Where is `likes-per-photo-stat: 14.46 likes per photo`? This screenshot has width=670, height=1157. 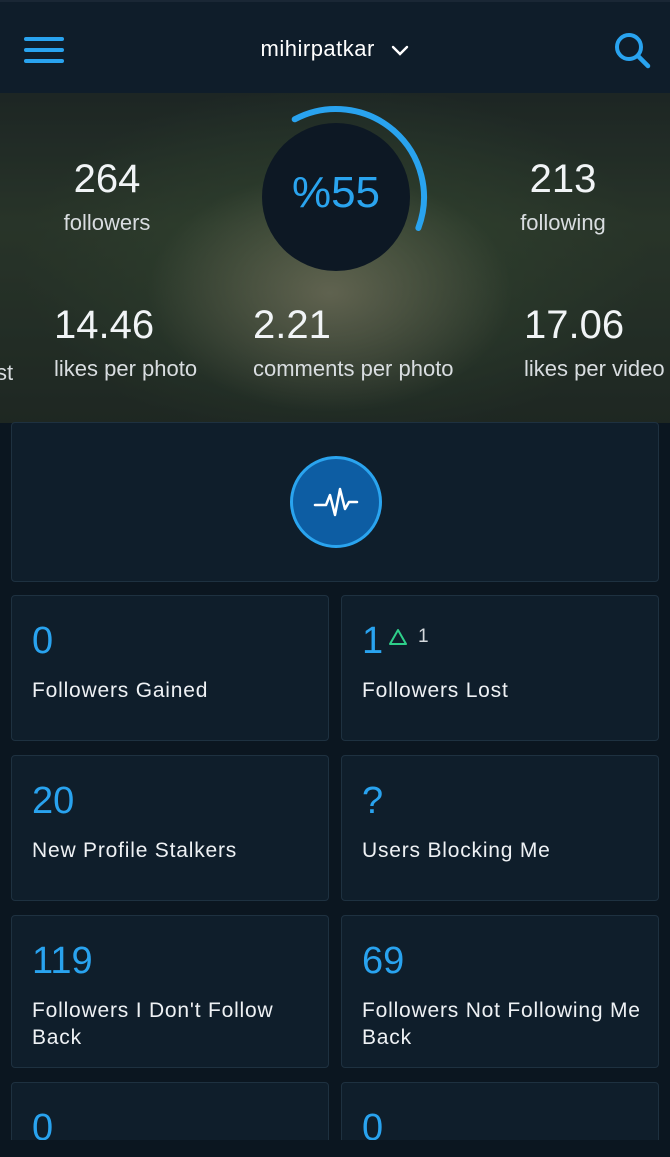 likes-per-photo-stat: 14.46 likes per photo is located at coordinates (125, 342).